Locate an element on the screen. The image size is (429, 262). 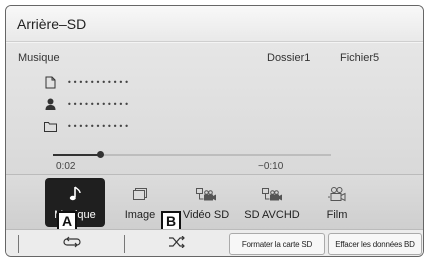
source-label-sd-video: Vidéo SD is located at coordinates (206, 215).